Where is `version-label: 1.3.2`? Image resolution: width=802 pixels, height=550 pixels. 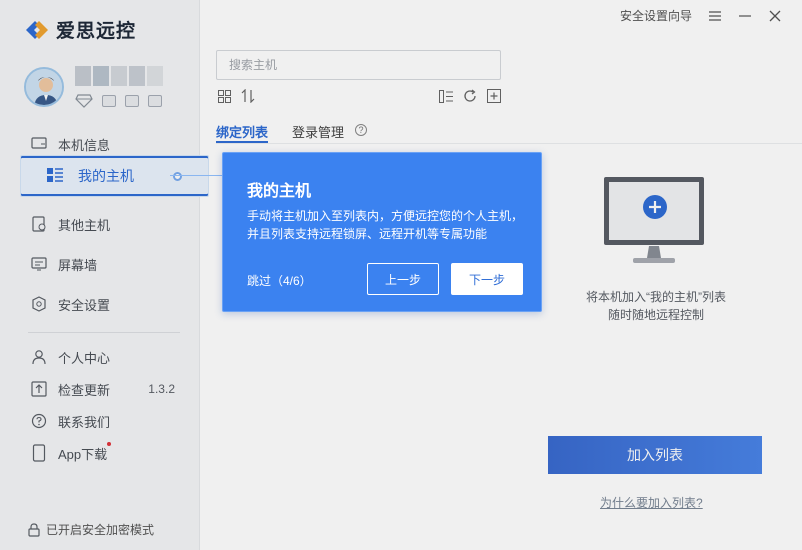 version-label: 1.3.2 is located at coordinates (161, 389).